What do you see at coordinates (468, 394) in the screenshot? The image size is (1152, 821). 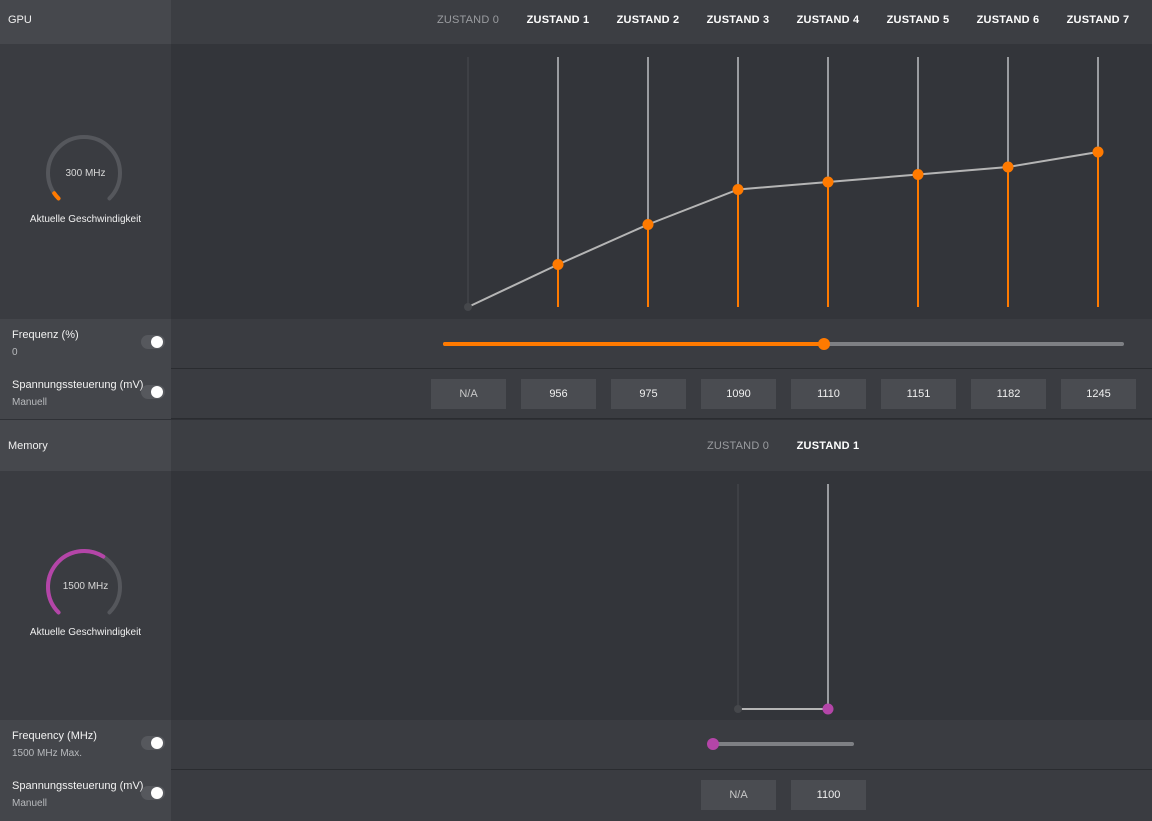 I see `gpu-voltage-state-0-input: N/A` at bounding box center [468, 394].